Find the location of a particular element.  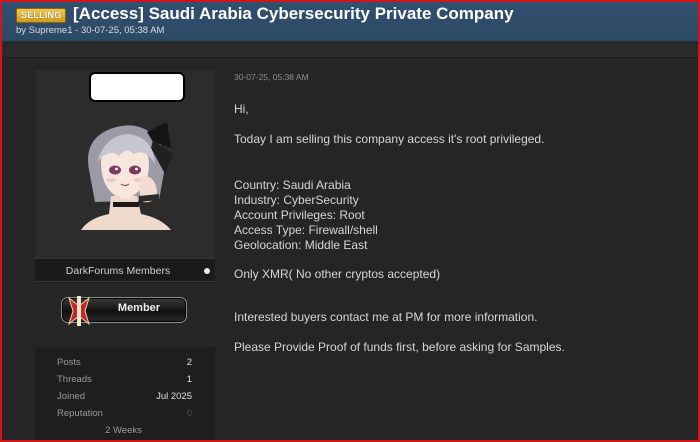

stat-label: Threads is located at coordinates (74, 379).